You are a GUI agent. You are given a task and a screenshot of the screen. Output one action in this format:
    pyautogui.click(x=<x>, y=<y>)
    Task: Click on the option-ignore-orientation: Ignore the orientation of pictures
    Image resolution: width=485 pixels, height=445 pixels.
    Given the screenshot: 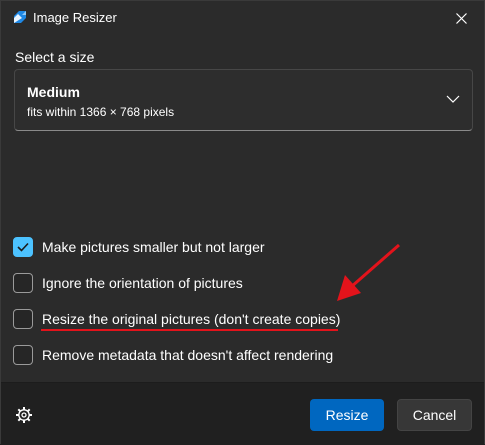 What is the action you would take?
    pyautogui.click(x=128, y=283)
    